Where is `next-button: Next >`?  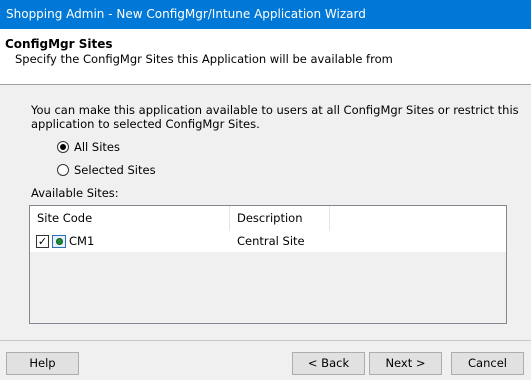
next-button: Next > is located at coordinates (405, 363).